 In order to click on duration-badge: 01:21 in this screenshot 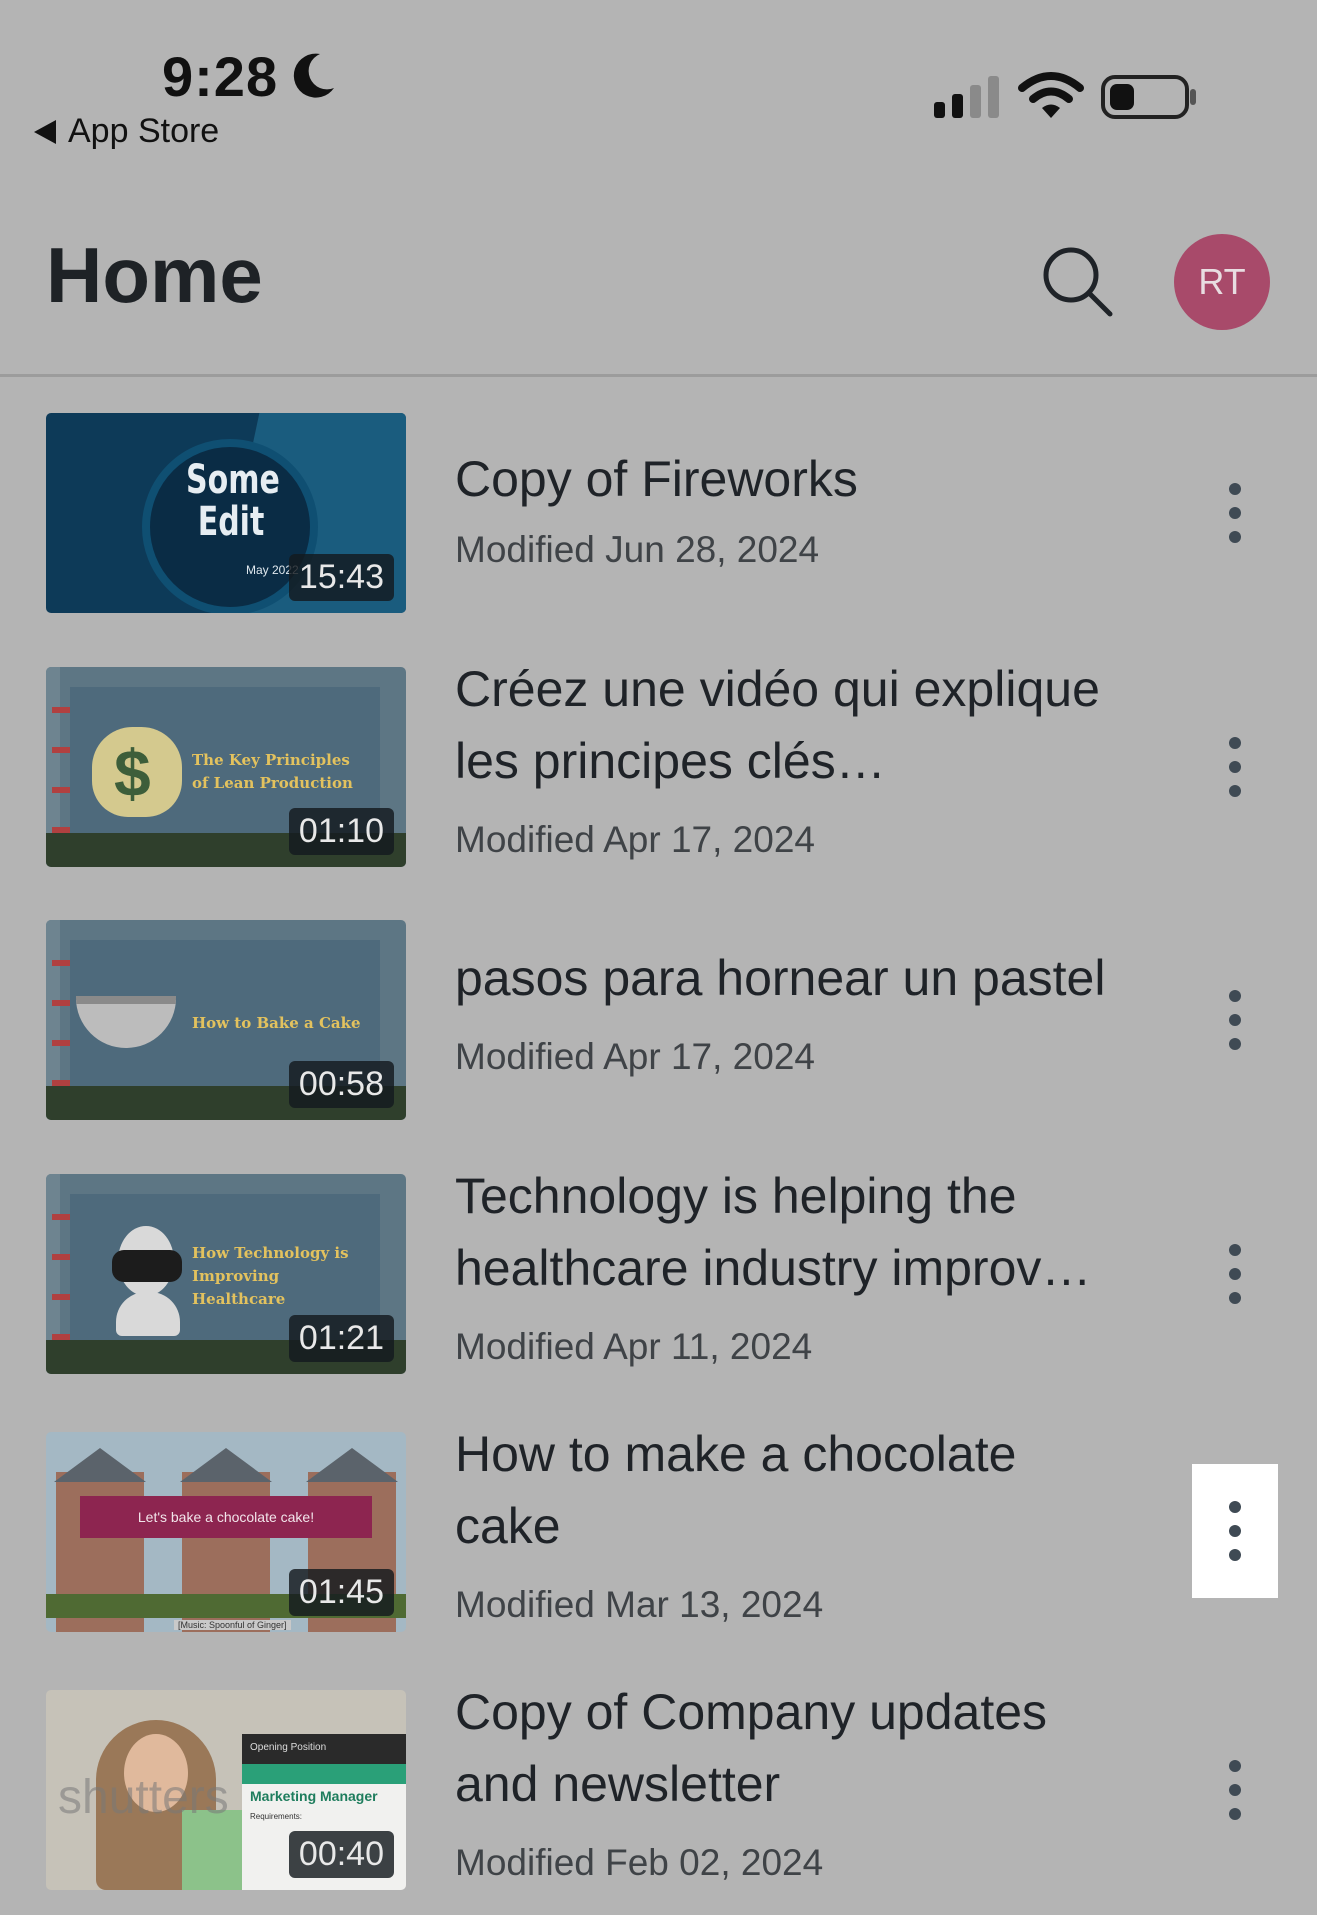, I will do `click(341, 1338)`.